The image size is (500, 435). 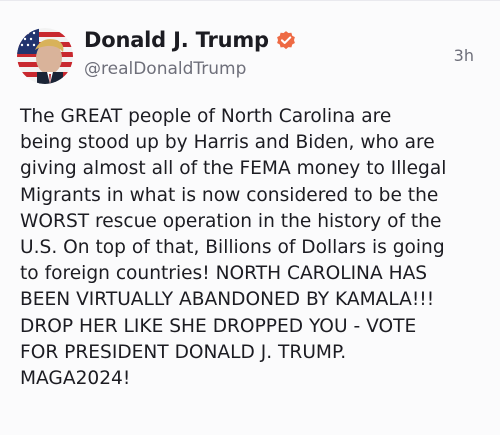 What do you see at coordinates (75, 379) in the screenshot?
I see `post-body-line: MAGA2024!` at bounding box center [75, 379].